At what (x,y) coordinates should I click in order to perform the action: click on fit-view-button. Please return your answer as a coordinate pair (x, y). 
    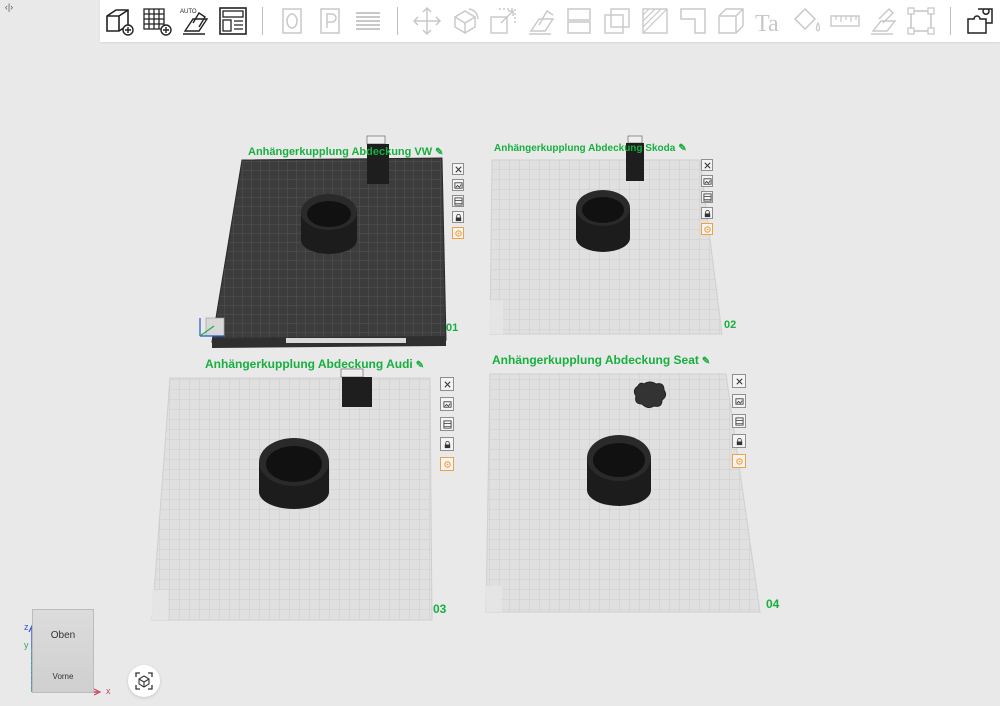
    Looking at the image, I should click on (144, 681).